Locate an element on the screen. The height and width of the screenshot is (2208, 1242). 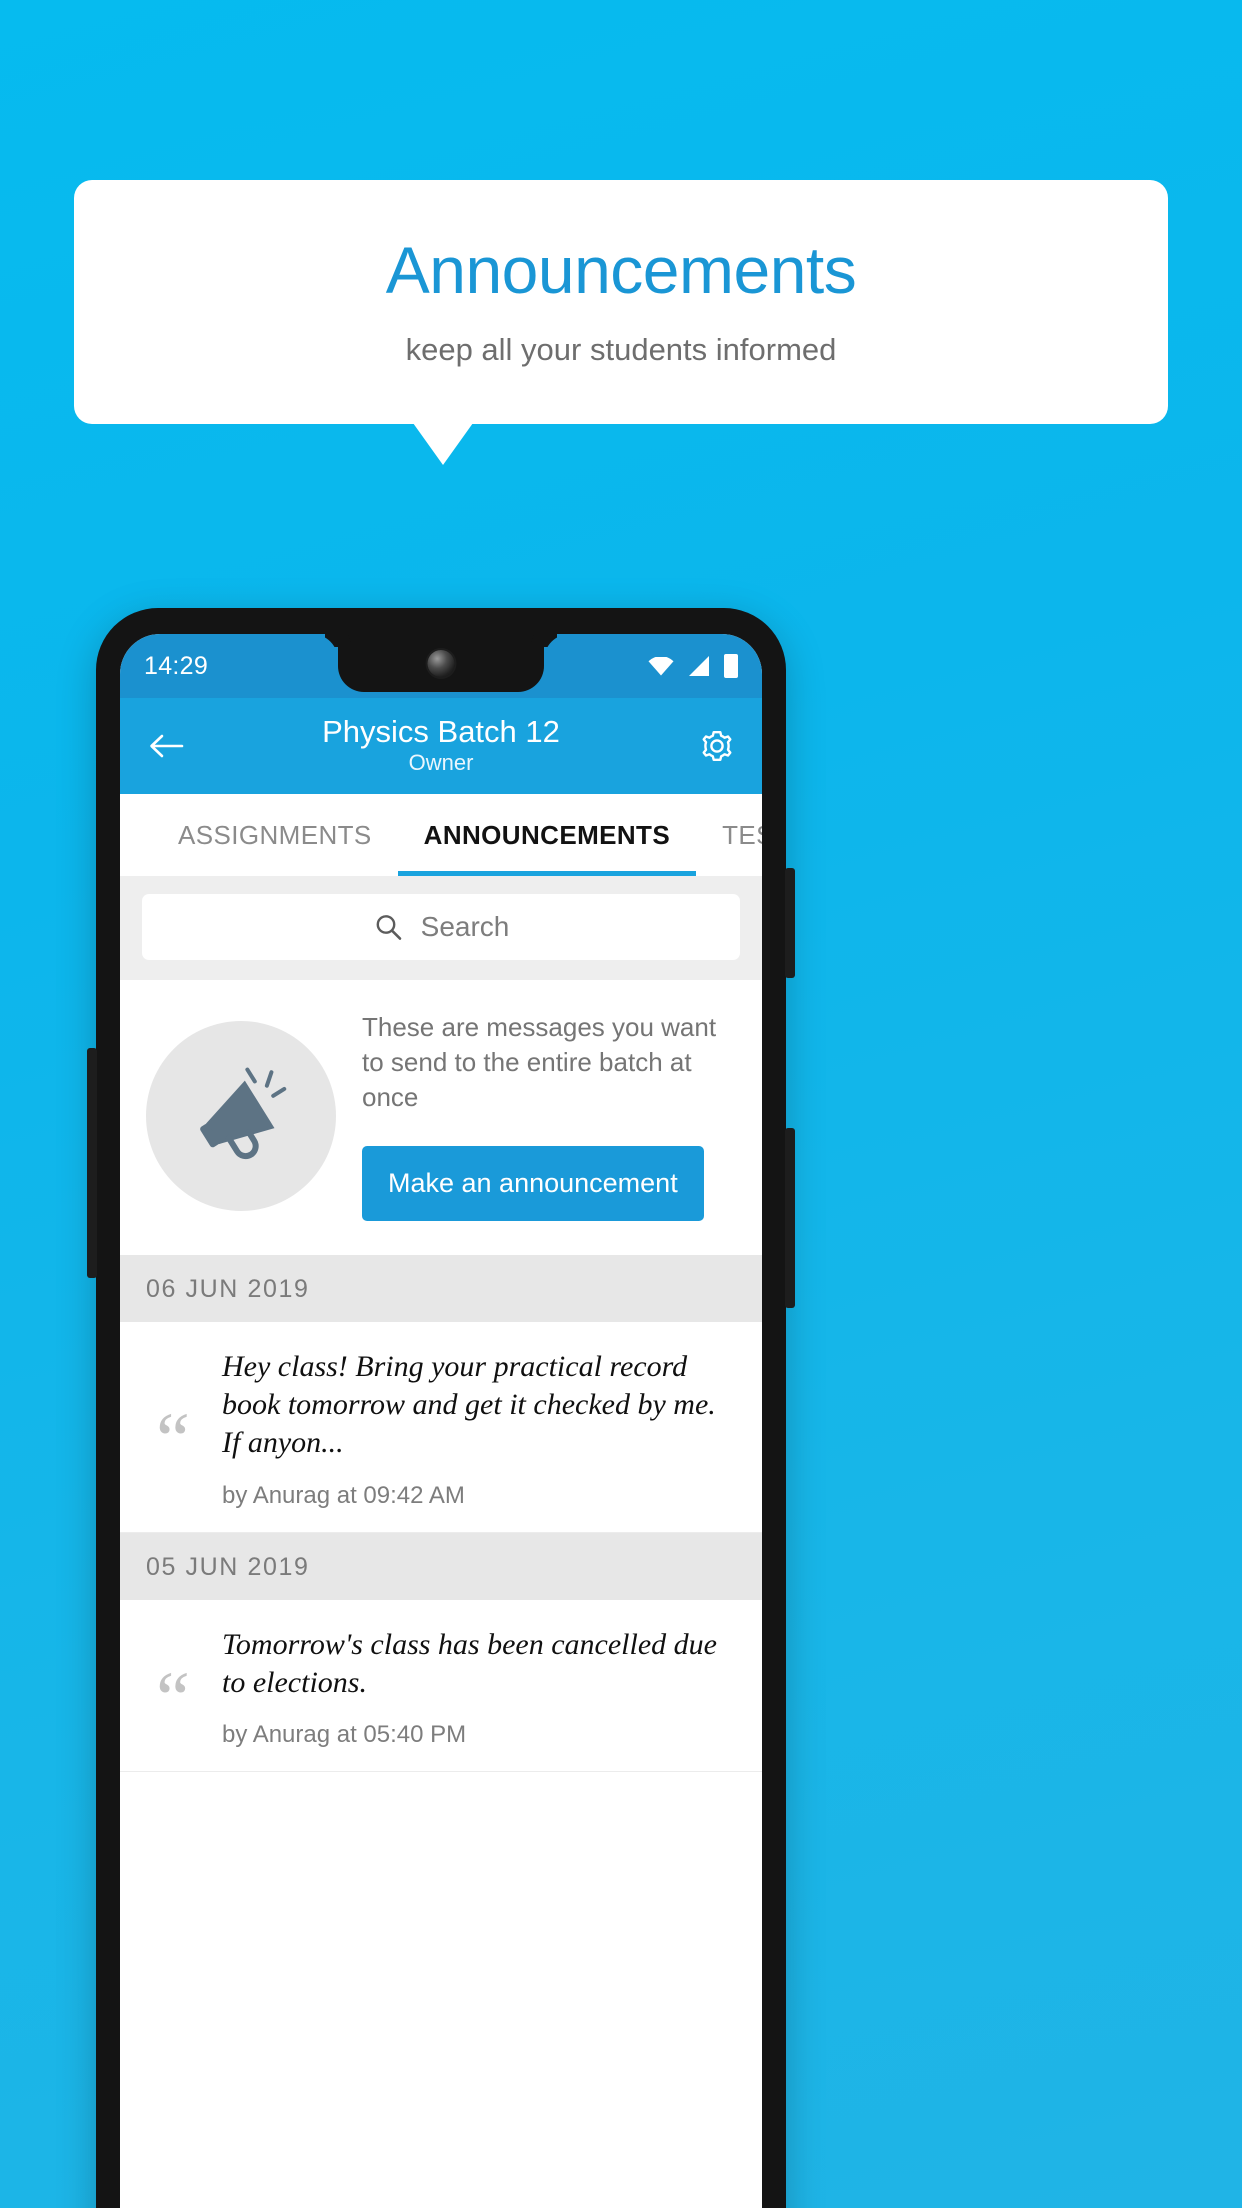
front-camera is located at coordinates (441, 663).